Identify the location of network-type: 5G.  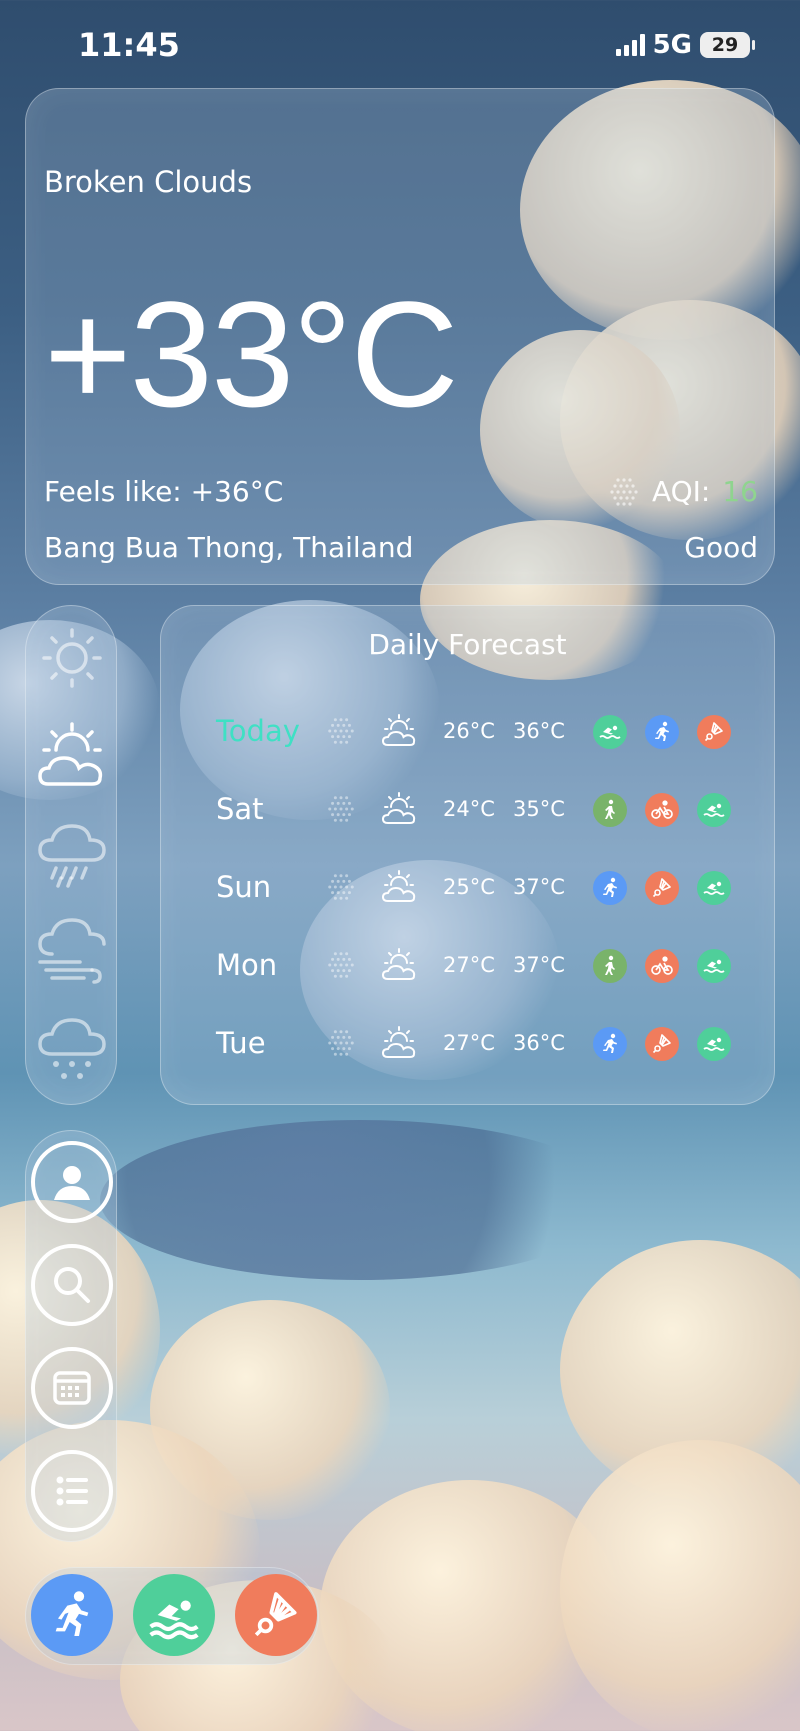
(672, 45).